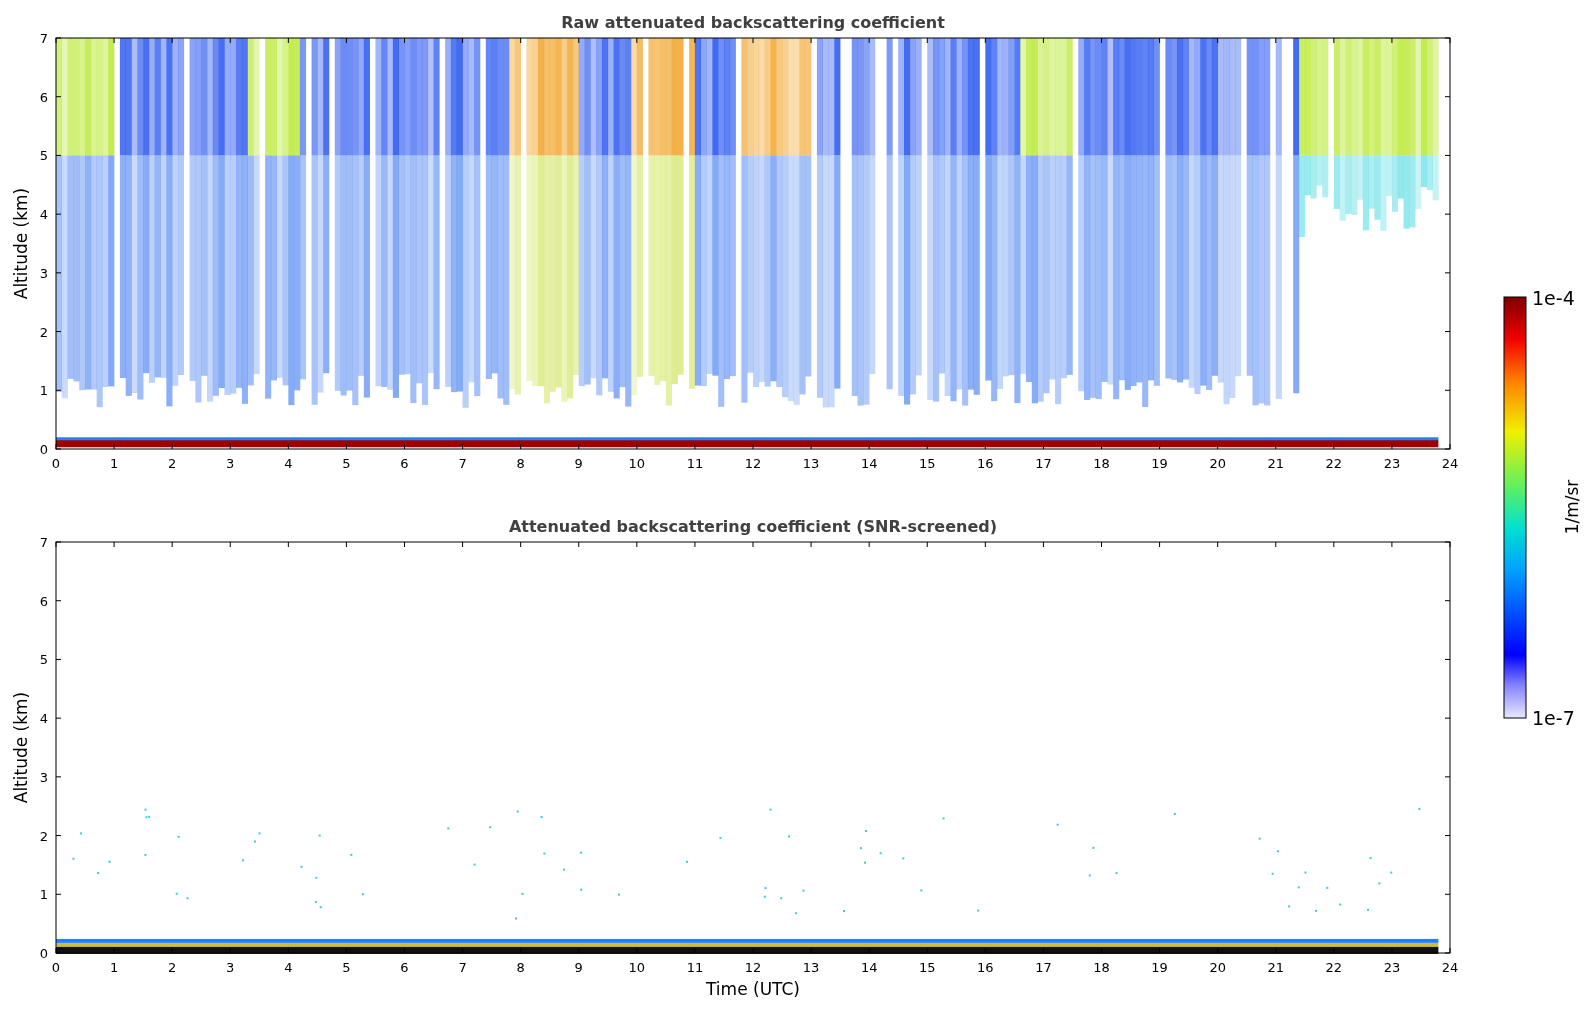  What do you see at coordinates (753, 526) in the screenshot?
I see `plot-title: Attenuated backscattering coefficient (SNR-screened)` at bounding box center [753, 526].